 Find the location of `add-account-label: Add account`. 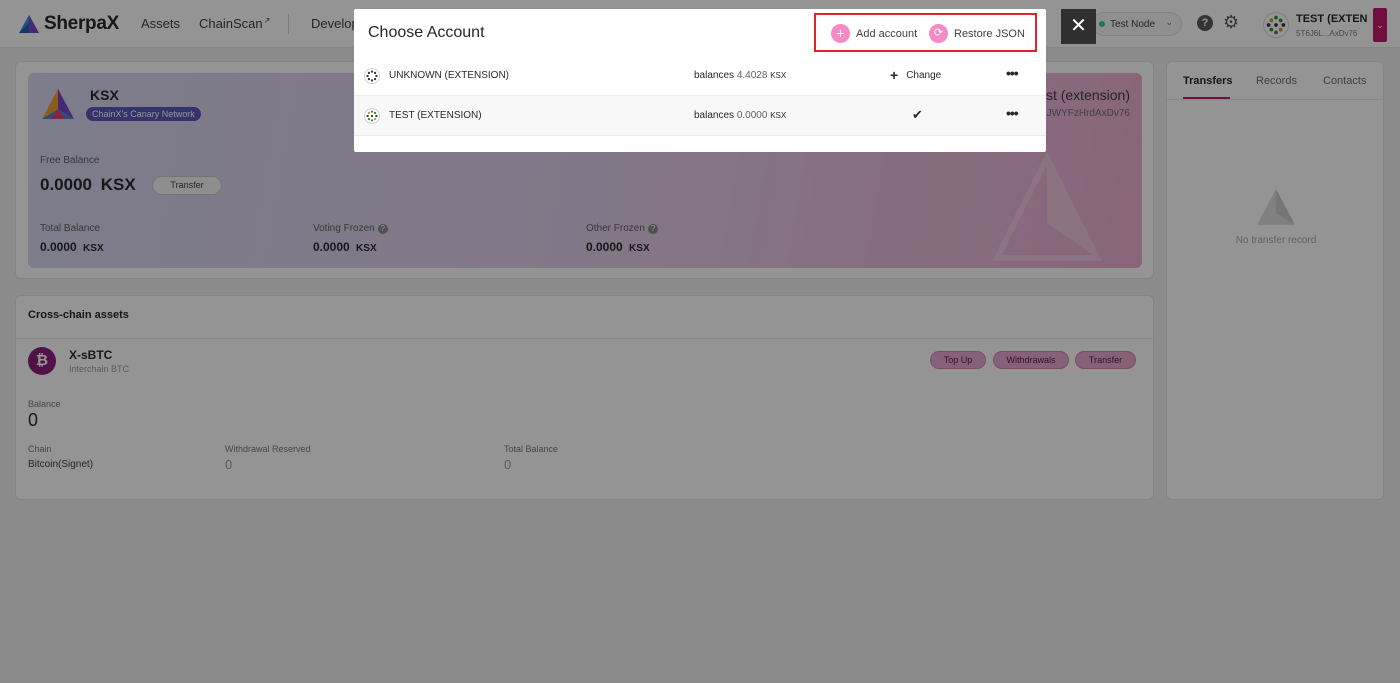

add-account-label: Add account is located at coordinates (887, 33).